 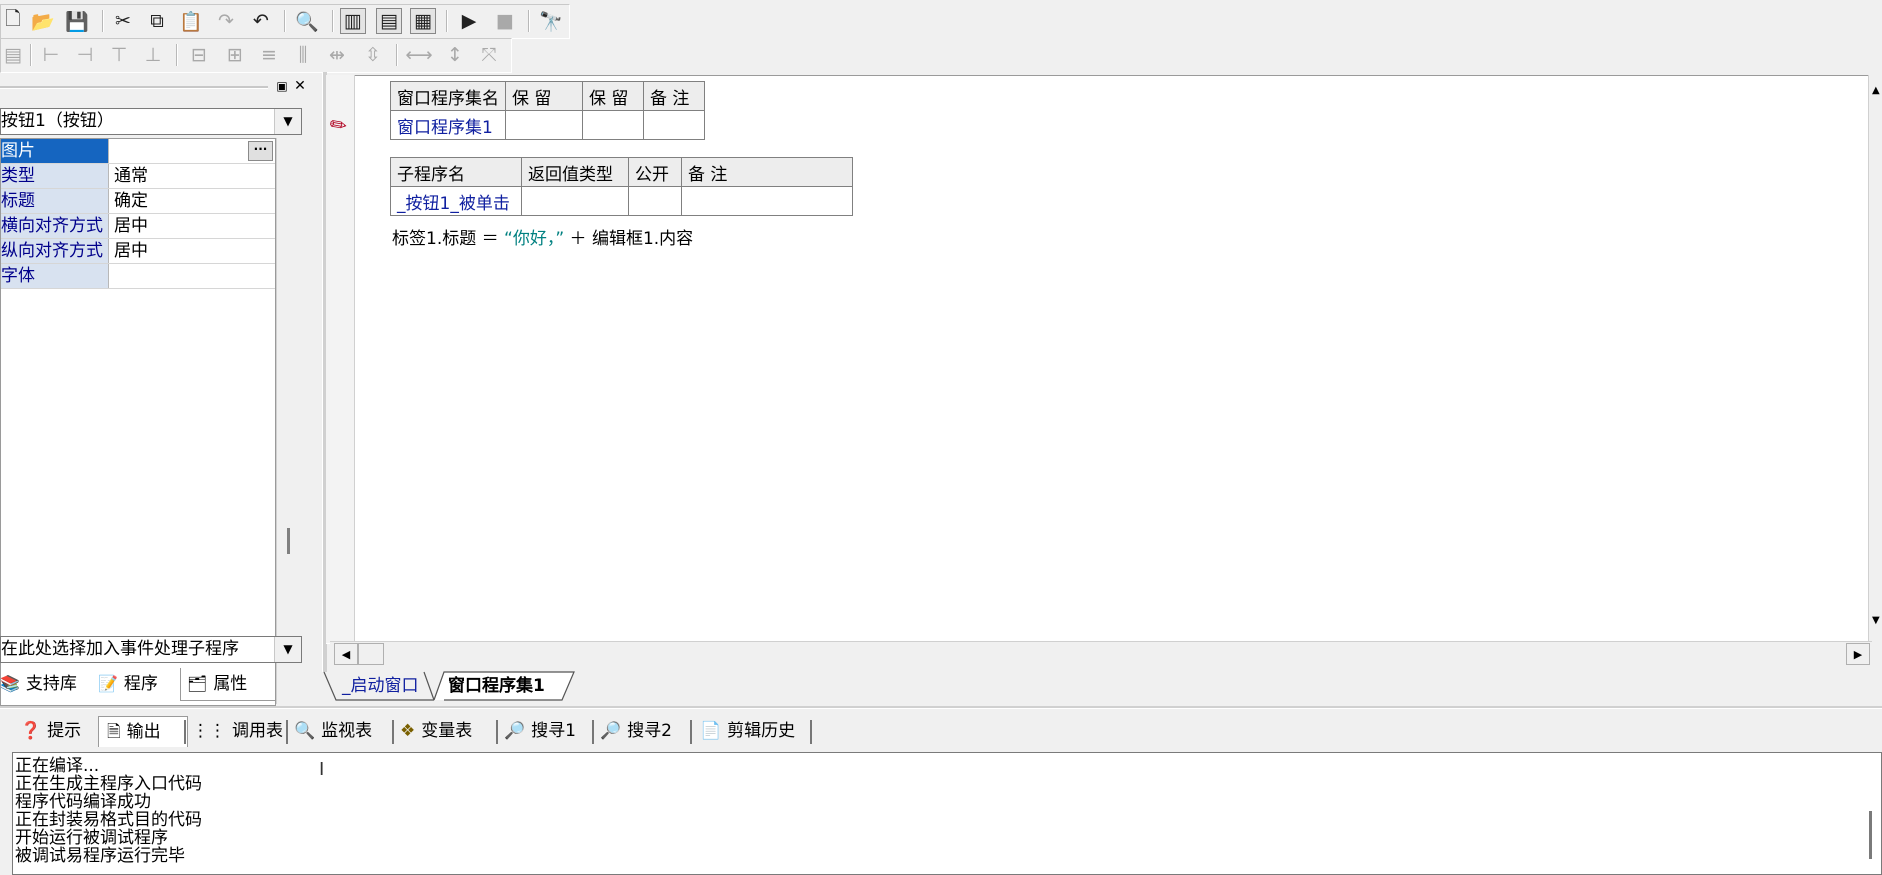 I want to click on tab-output: 🗎 输出, so click(x=143, y=731).